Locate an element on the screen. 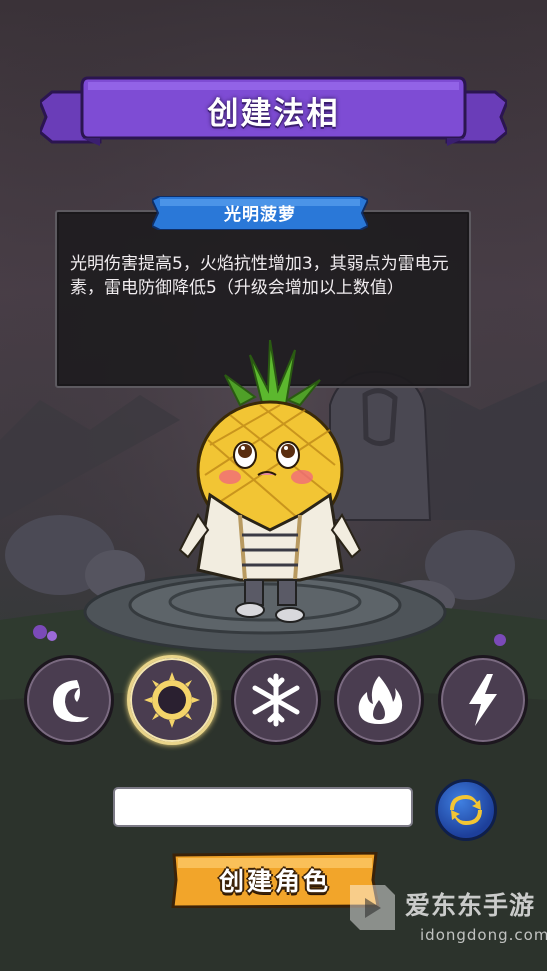 This screenshot has height=971, width=547. element-fire-button is located at coordinates (379, 700).